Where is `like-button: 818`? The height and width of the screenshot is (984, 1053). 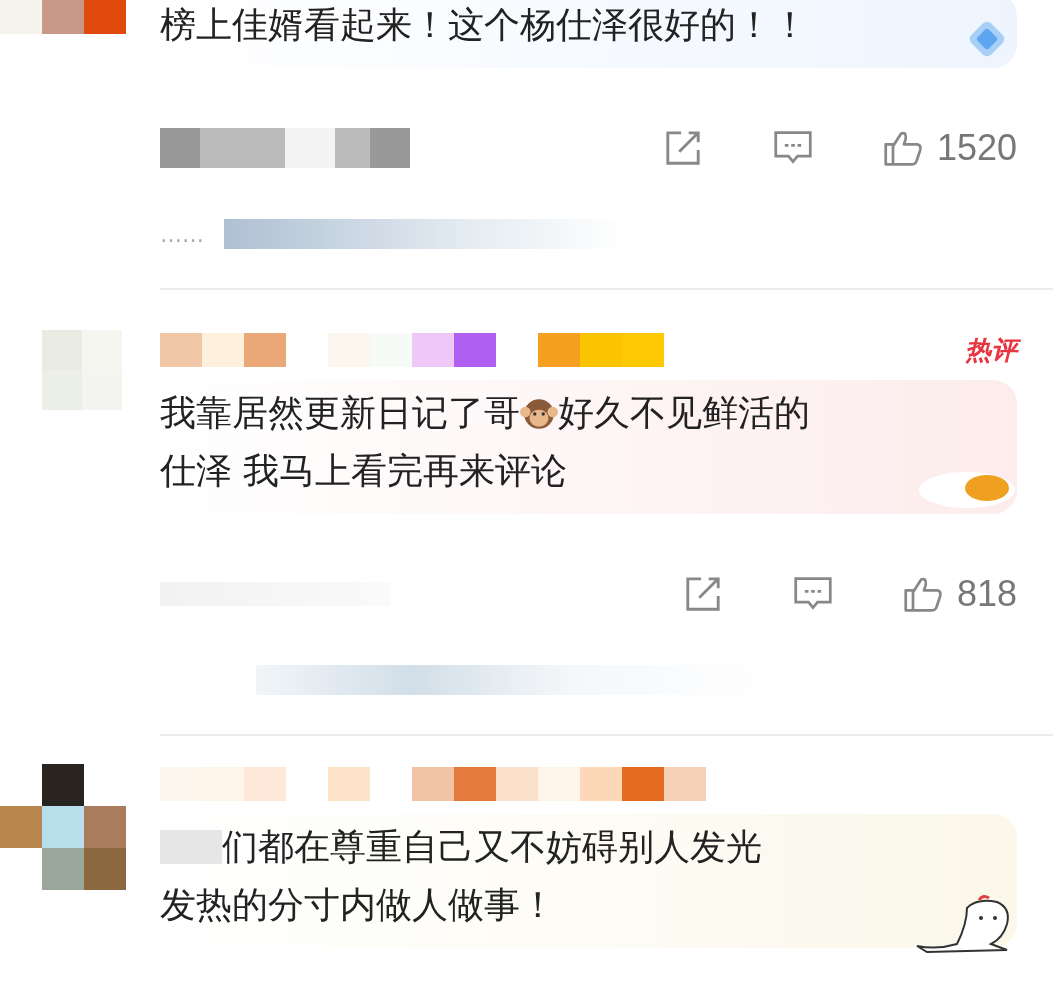
like-button: 818 is located at coordinates (959, 594).